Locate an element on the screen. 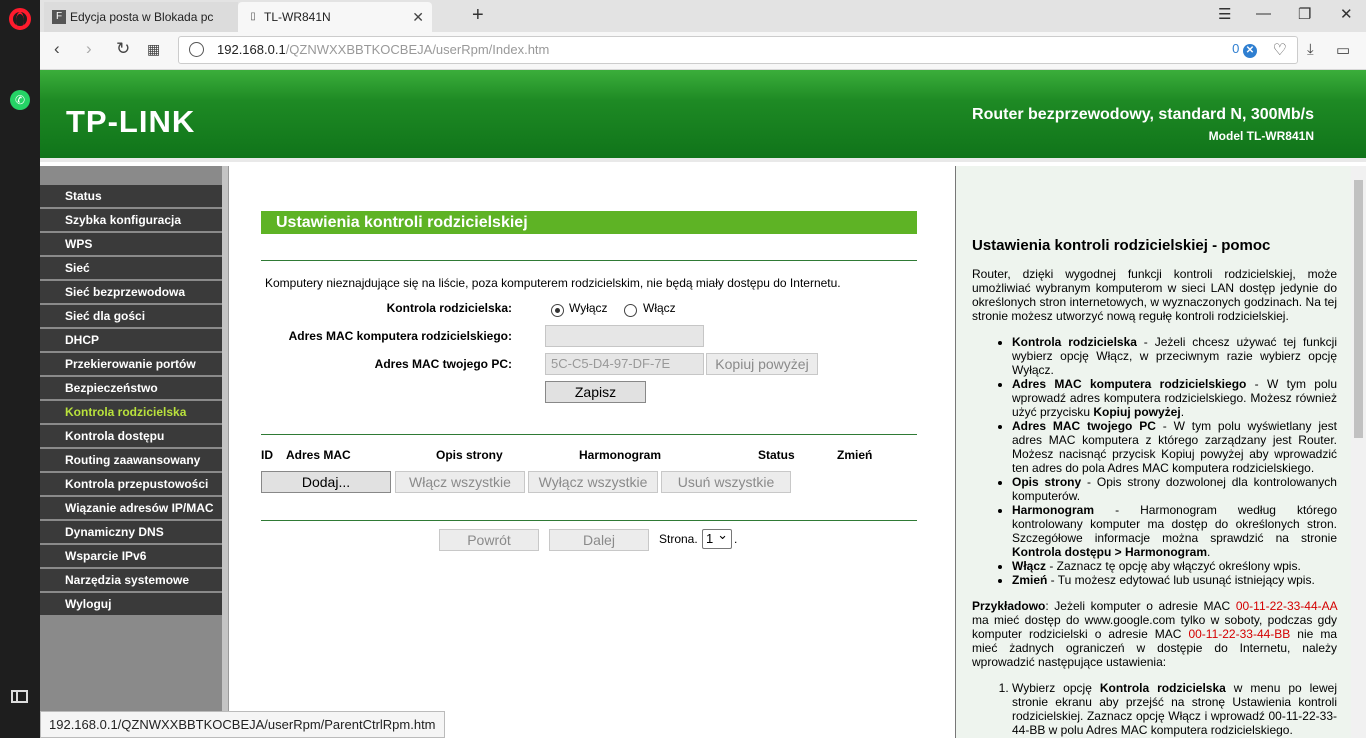  radio-disable is located at coordinates (557, 310).